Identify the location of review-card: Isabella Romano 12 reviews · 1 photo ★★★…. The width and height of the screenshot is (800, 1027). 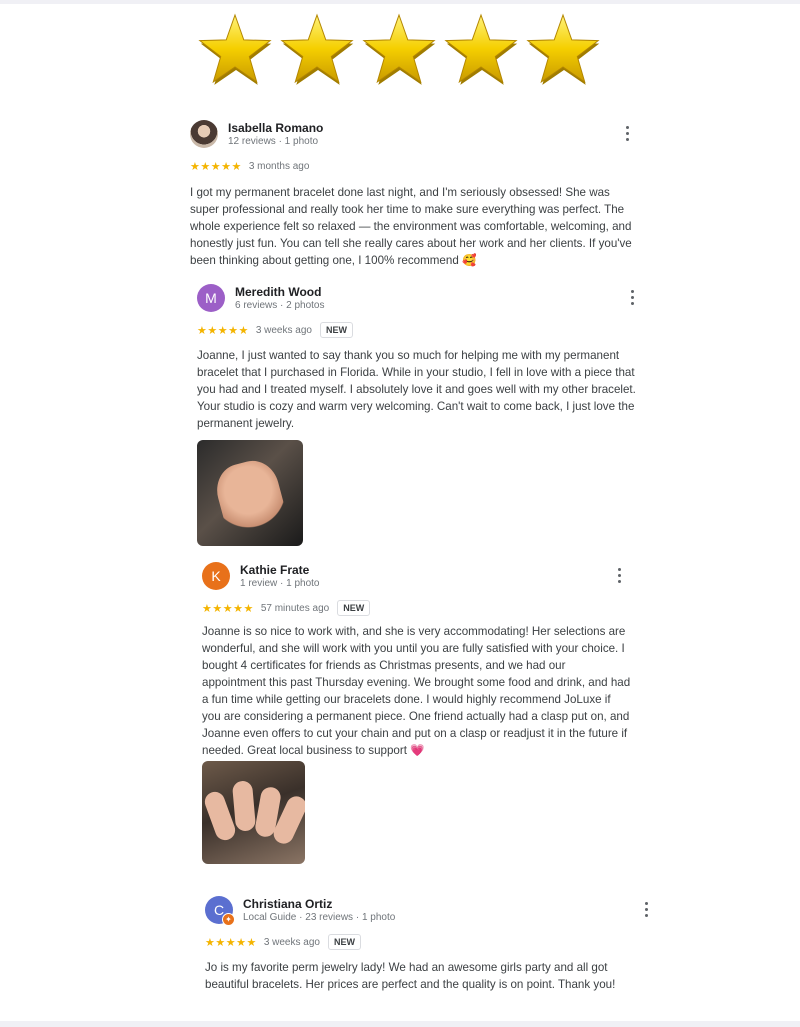
(420, 200).